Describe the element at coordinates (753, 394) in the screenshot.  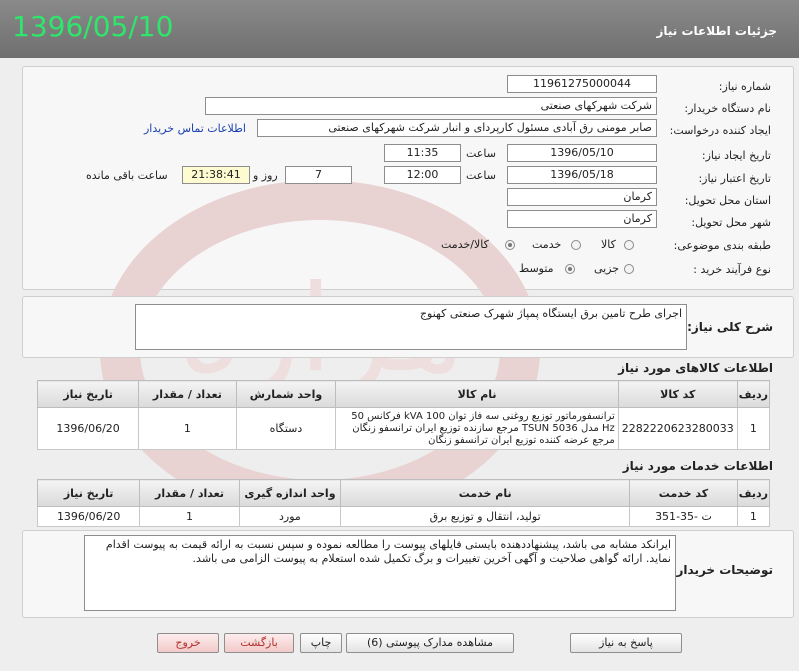
I see `goods-col-row: ردیف` at that location.